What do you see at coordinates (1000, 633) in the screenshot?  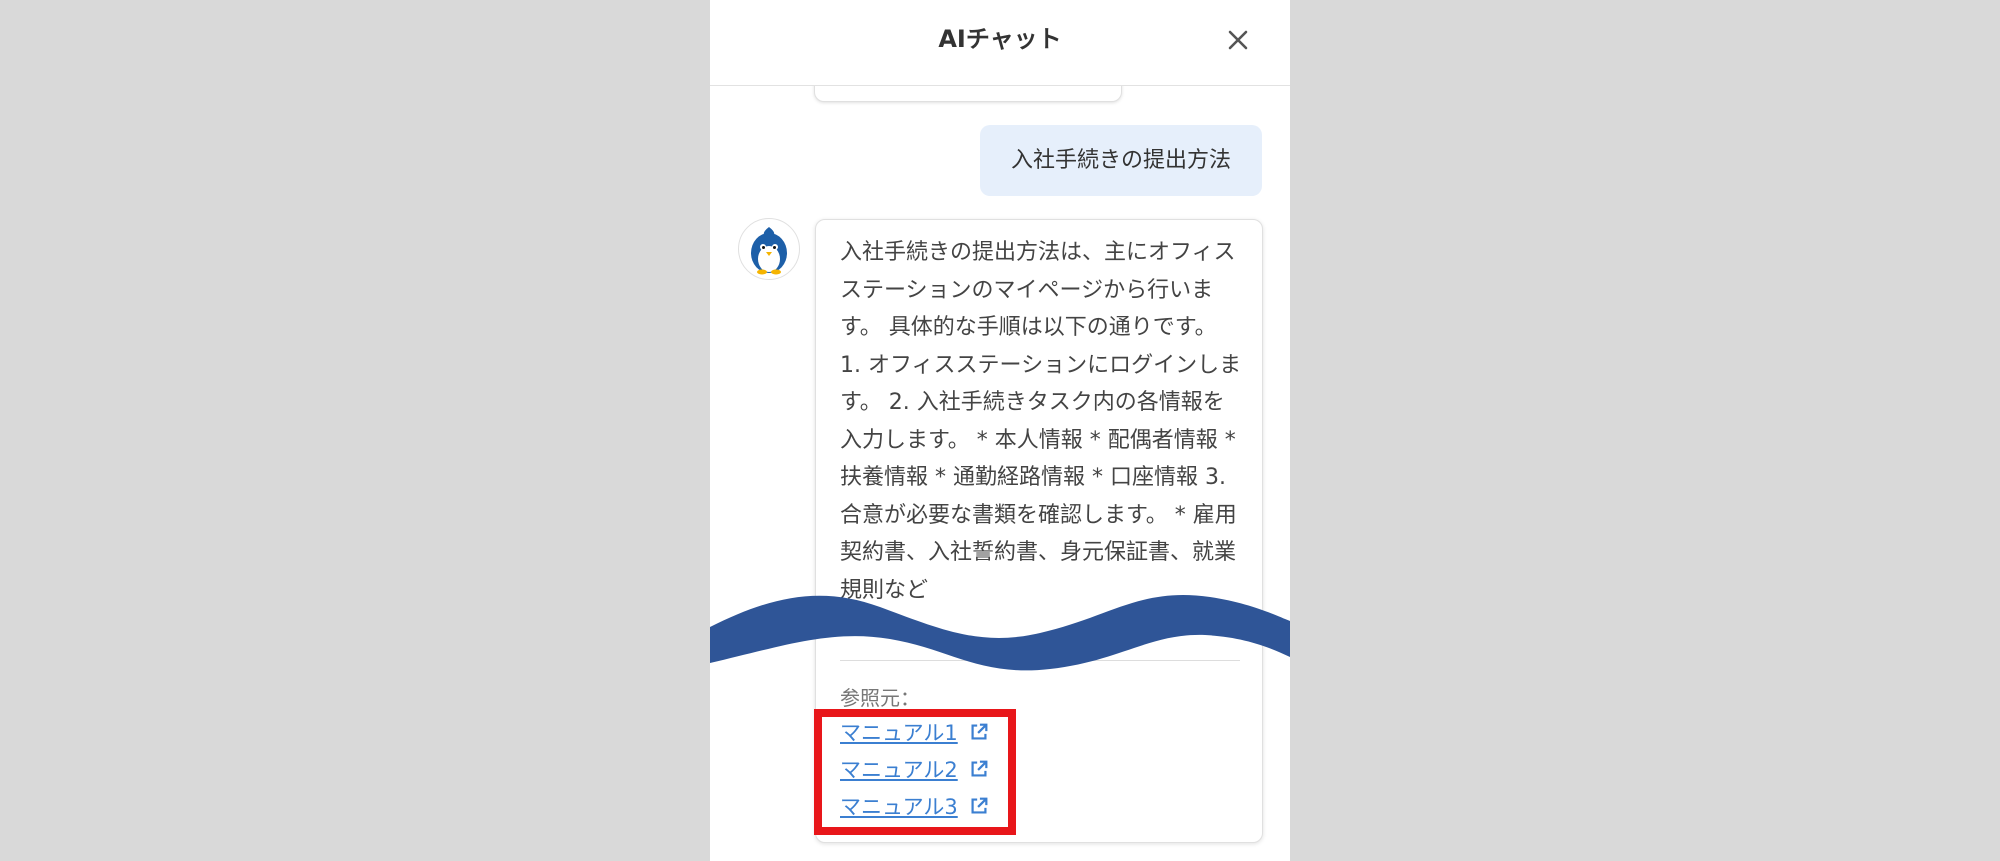 I see `omission-wave` at bounding box center [1000, 633].